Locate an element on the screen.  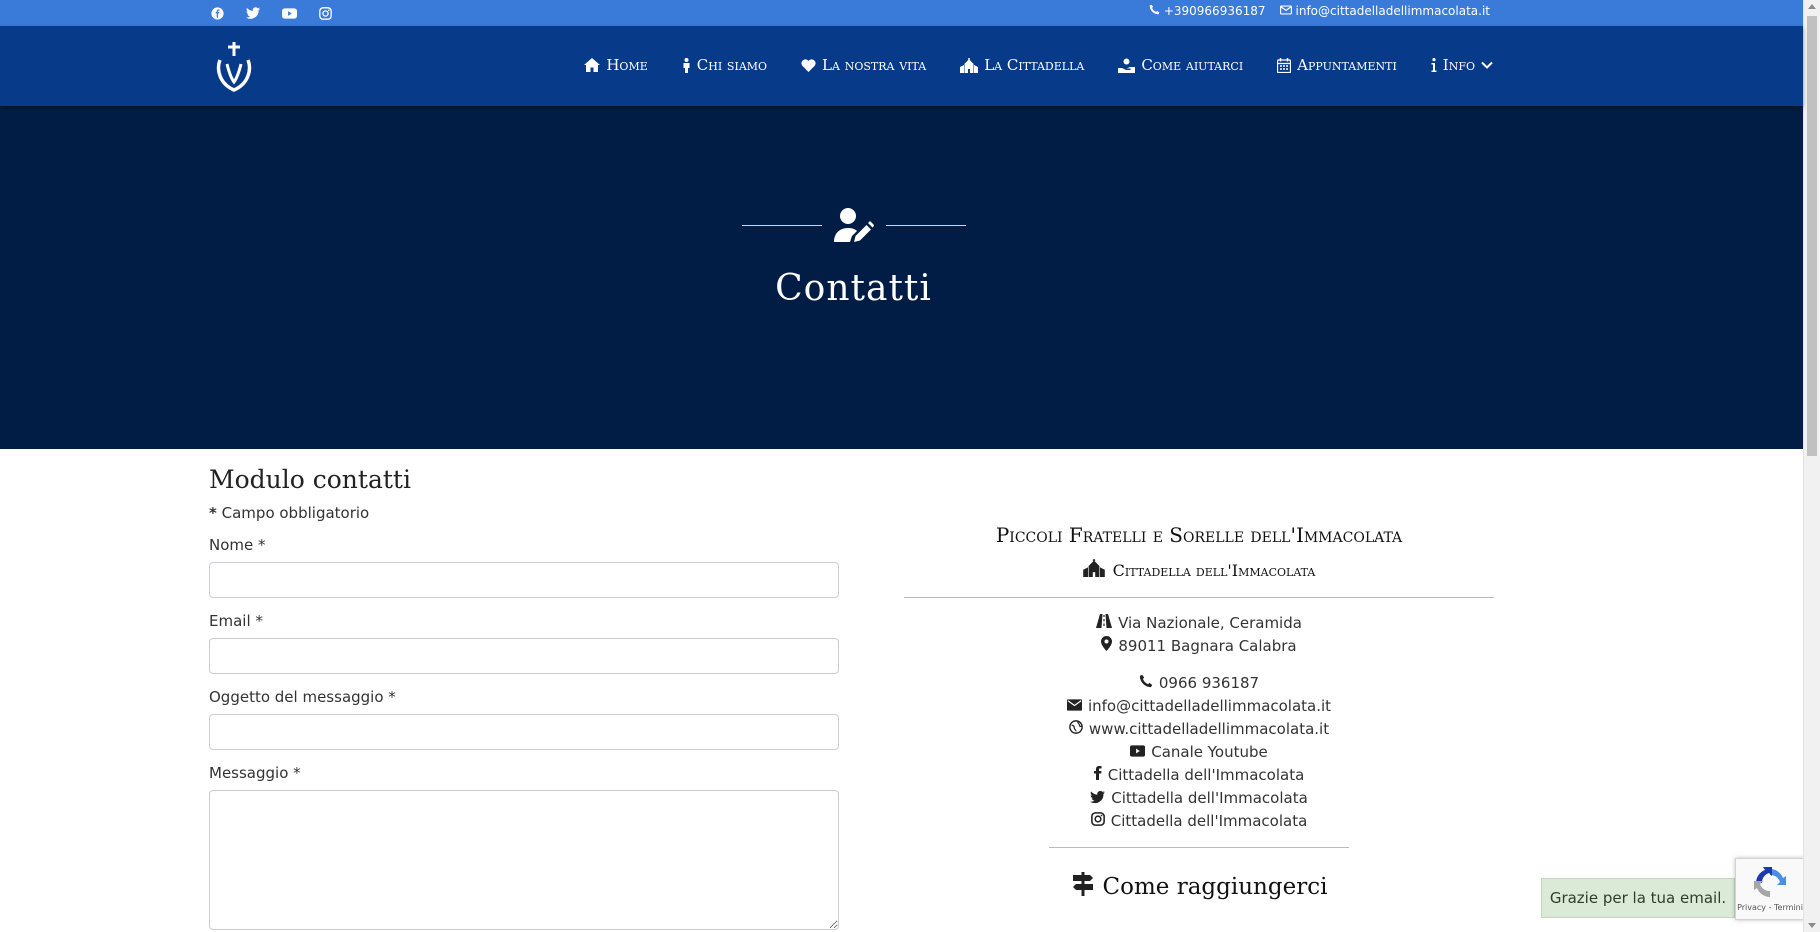
road-icon is located at coordinates (1104, 623).